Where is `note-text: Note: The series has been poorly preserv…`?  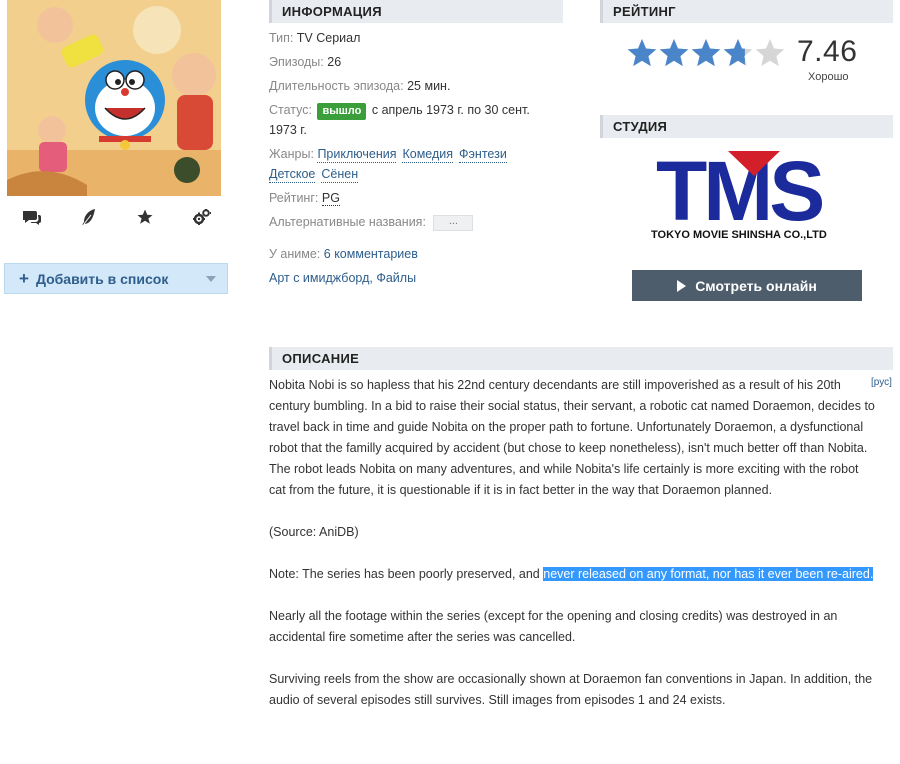 note-text: Note: The series has been poorly preserv… is located at coordinates (406, 574).